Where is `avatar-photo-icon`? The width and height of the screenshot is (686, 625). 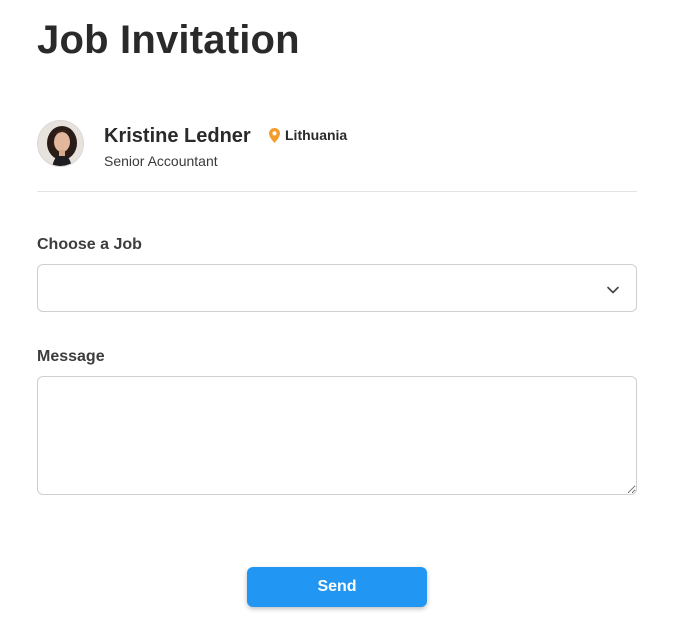
avatar-photo-icon is located at coordinates (60, 143).